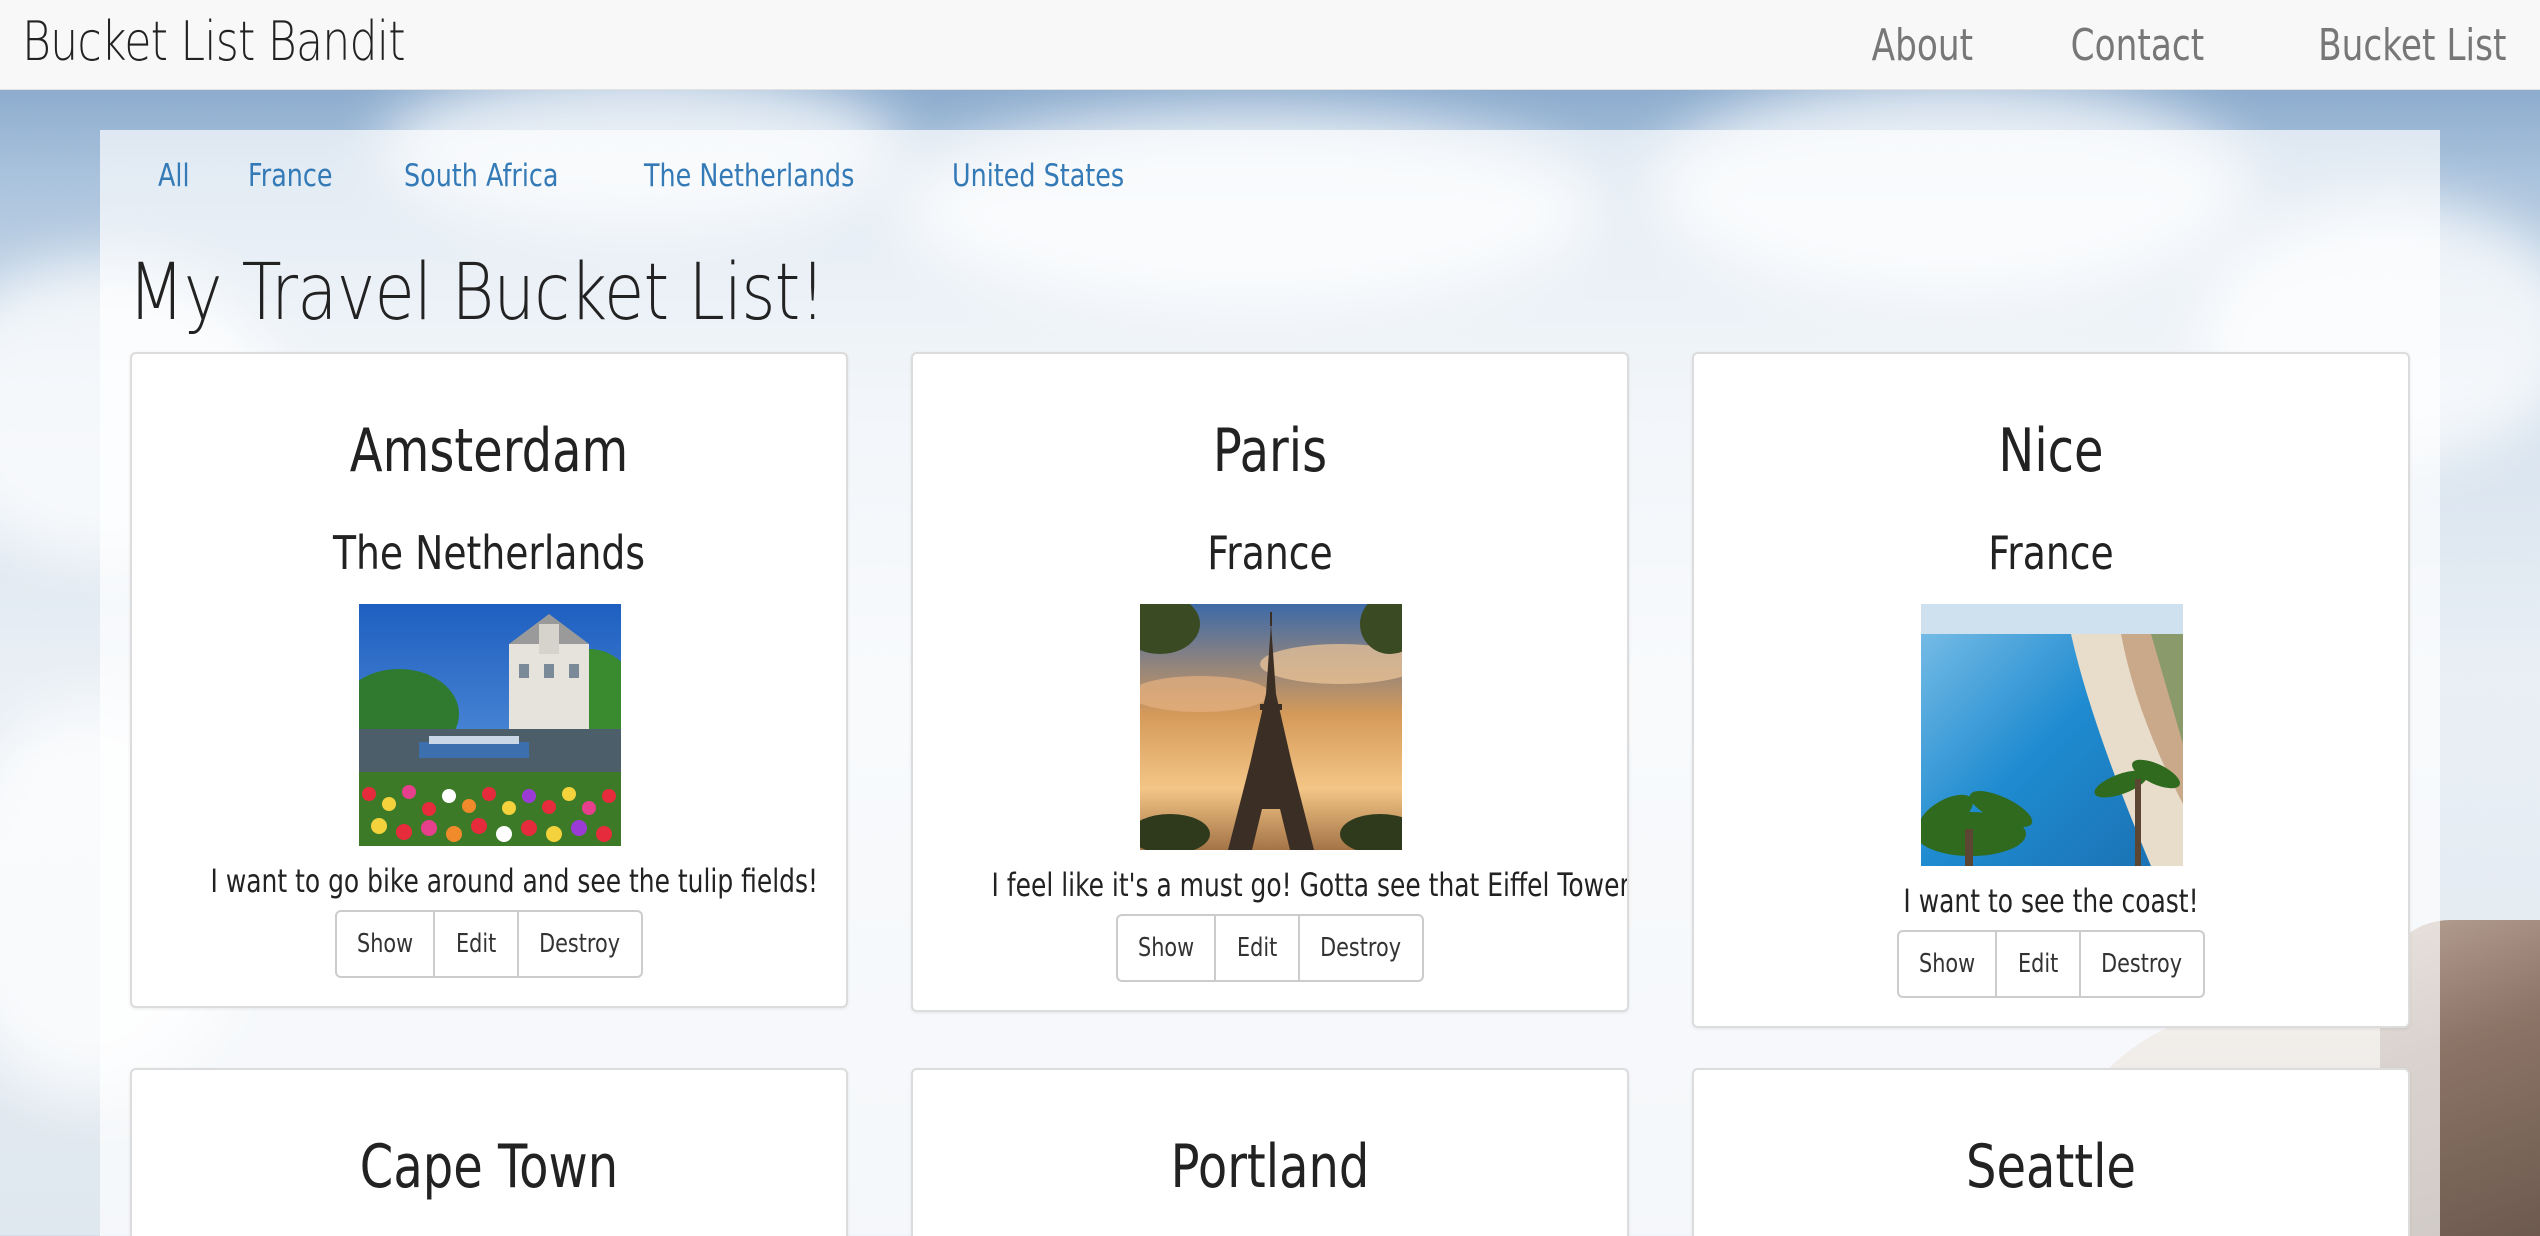  Describe the element at coordinates (1270, 1167) in the screenshot. I see `card-city: Portland` at that location.